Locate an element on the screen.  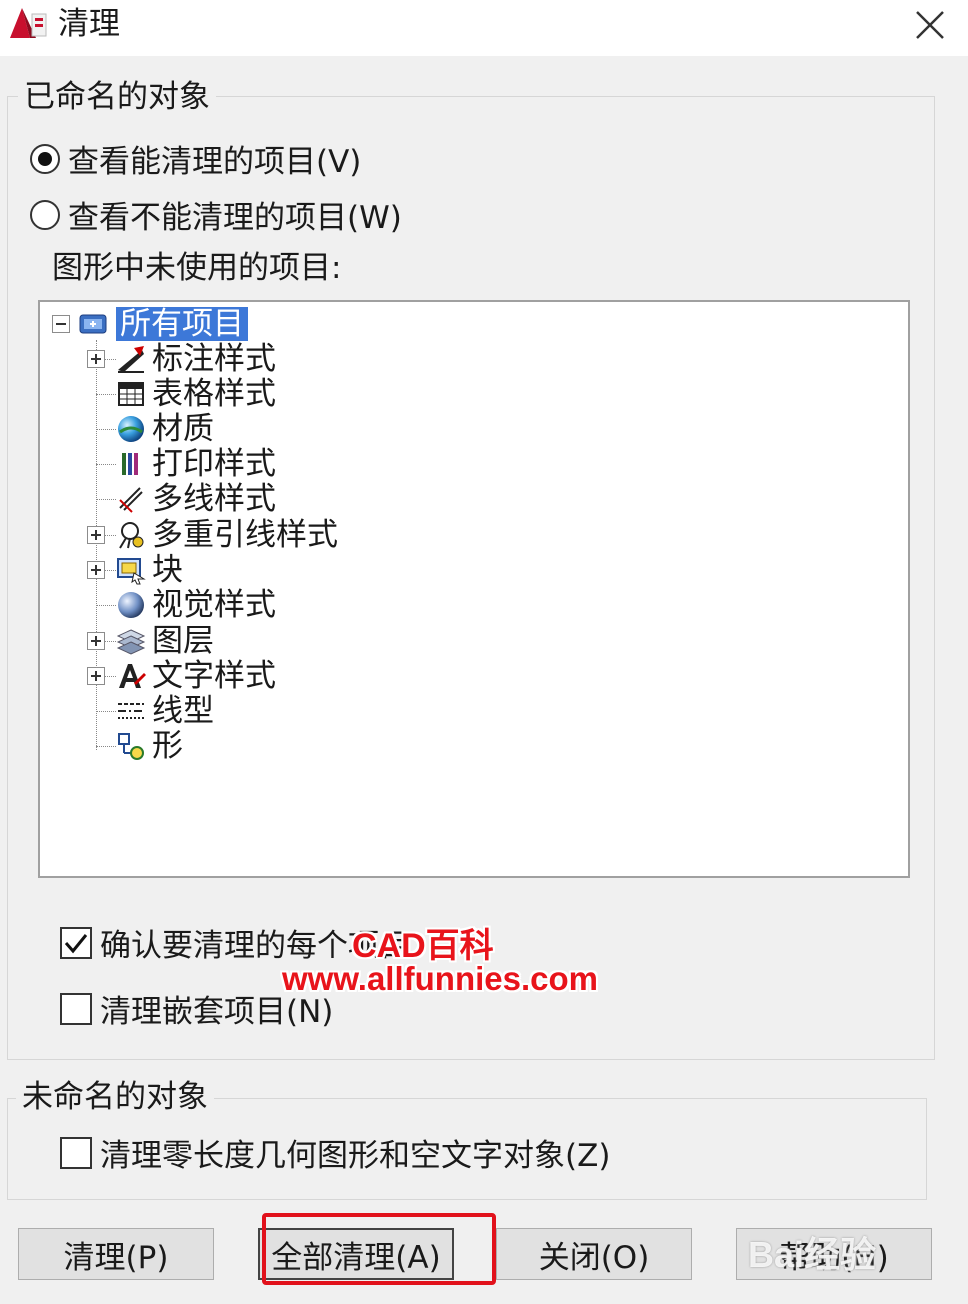
expand-dimension-styles-toggle is located at coordinates (96, 359).